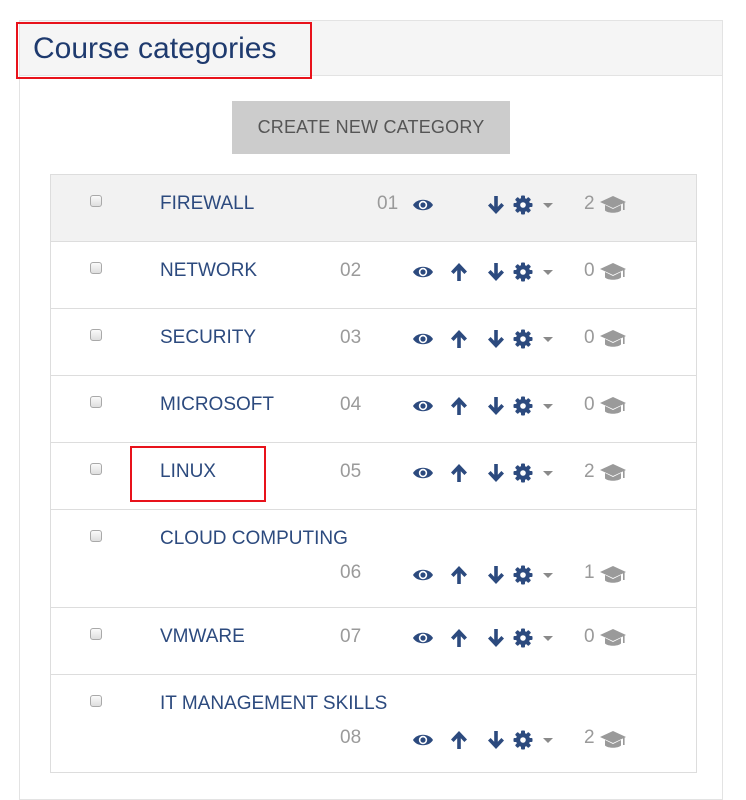 This screenshot has width=746, height=800. I want to click on category-row-microsoft: MICROSOFT 04 0, so click(373, 409).